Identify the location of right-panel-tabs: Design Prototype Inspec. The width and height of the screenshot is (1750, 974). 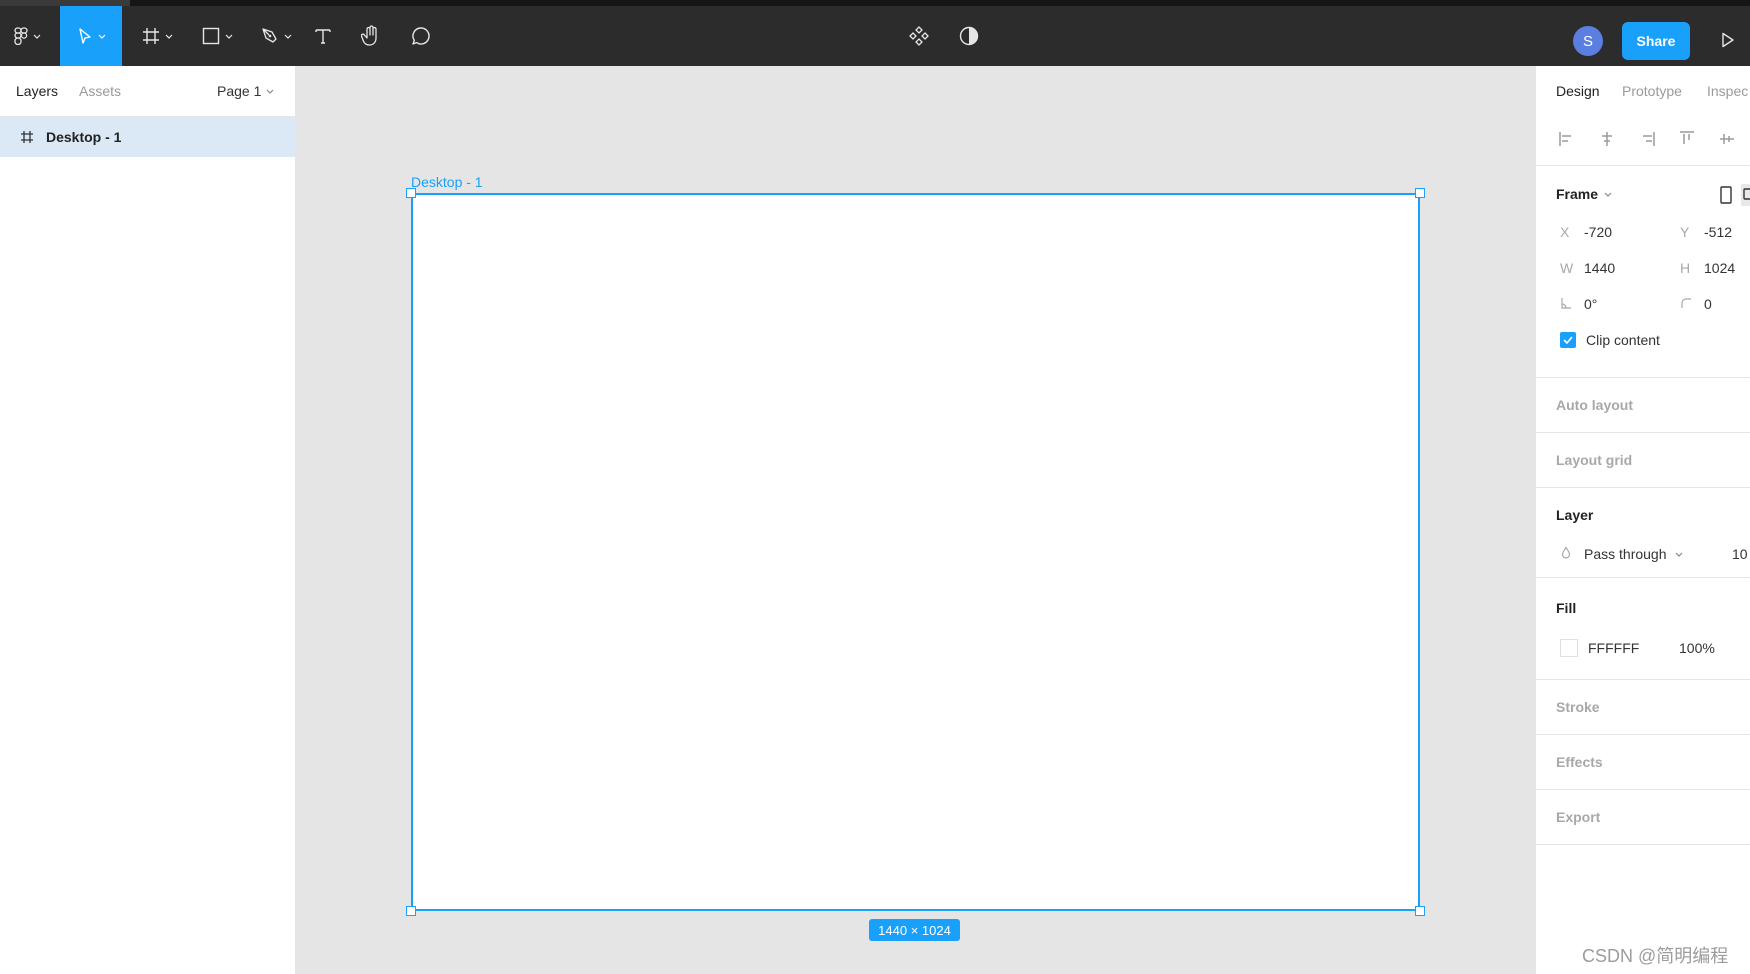
(1643, 92).